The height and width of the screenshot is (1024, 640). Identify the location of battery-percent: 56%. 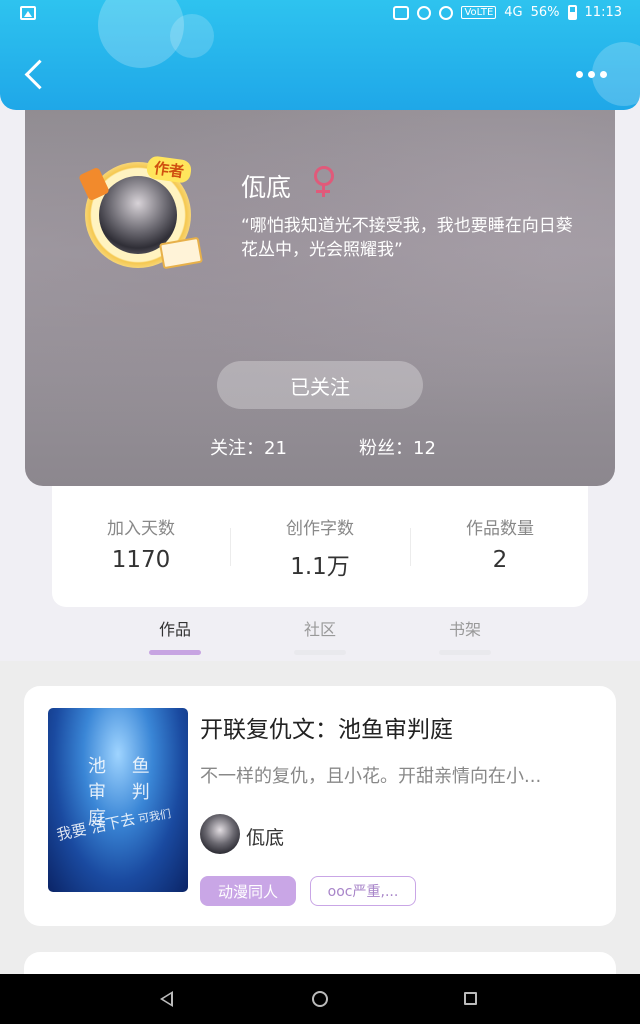
(545, 12).